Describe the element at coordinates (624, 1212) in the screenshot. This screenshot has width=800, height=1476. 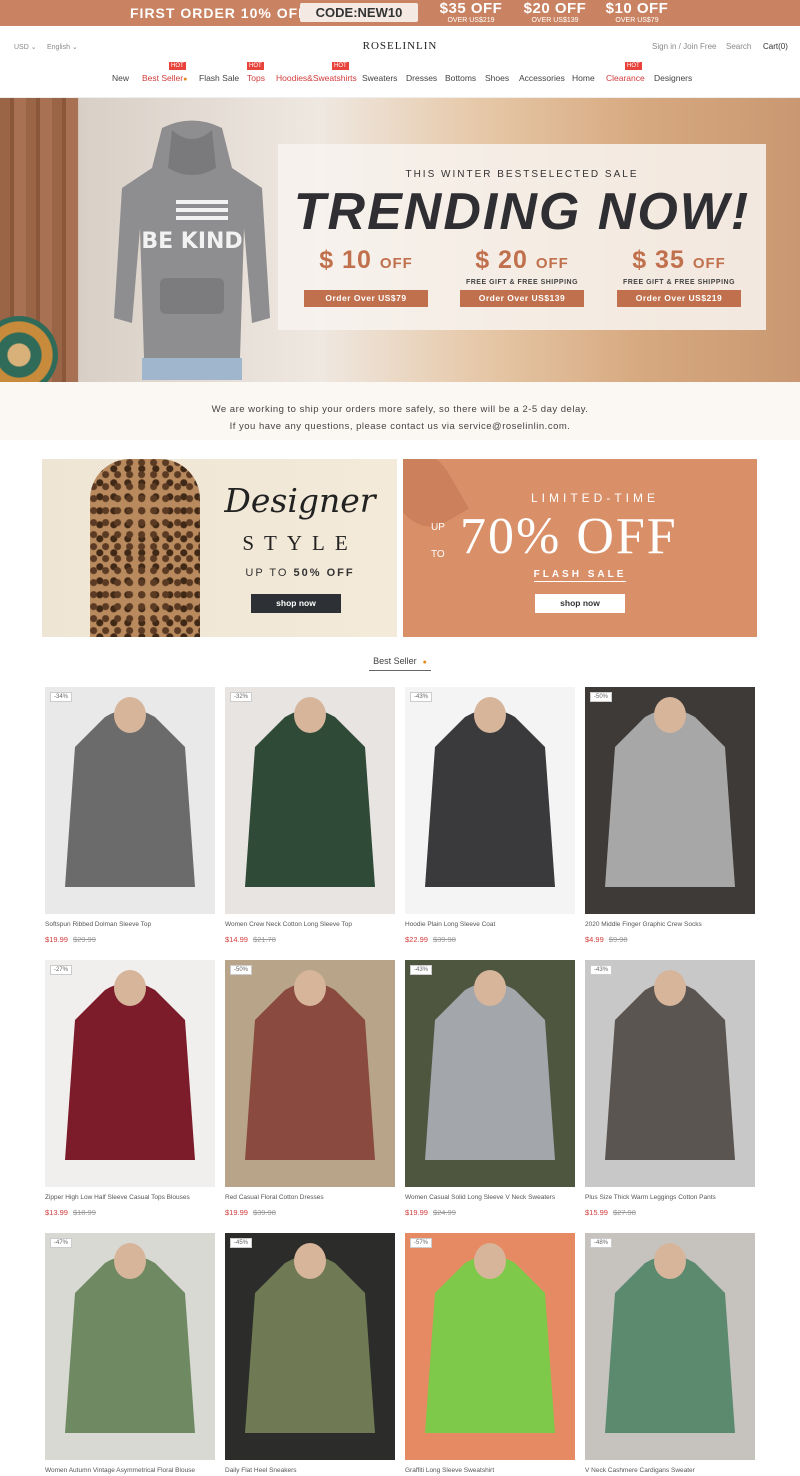
I see `original-price: $27.98` at that location.